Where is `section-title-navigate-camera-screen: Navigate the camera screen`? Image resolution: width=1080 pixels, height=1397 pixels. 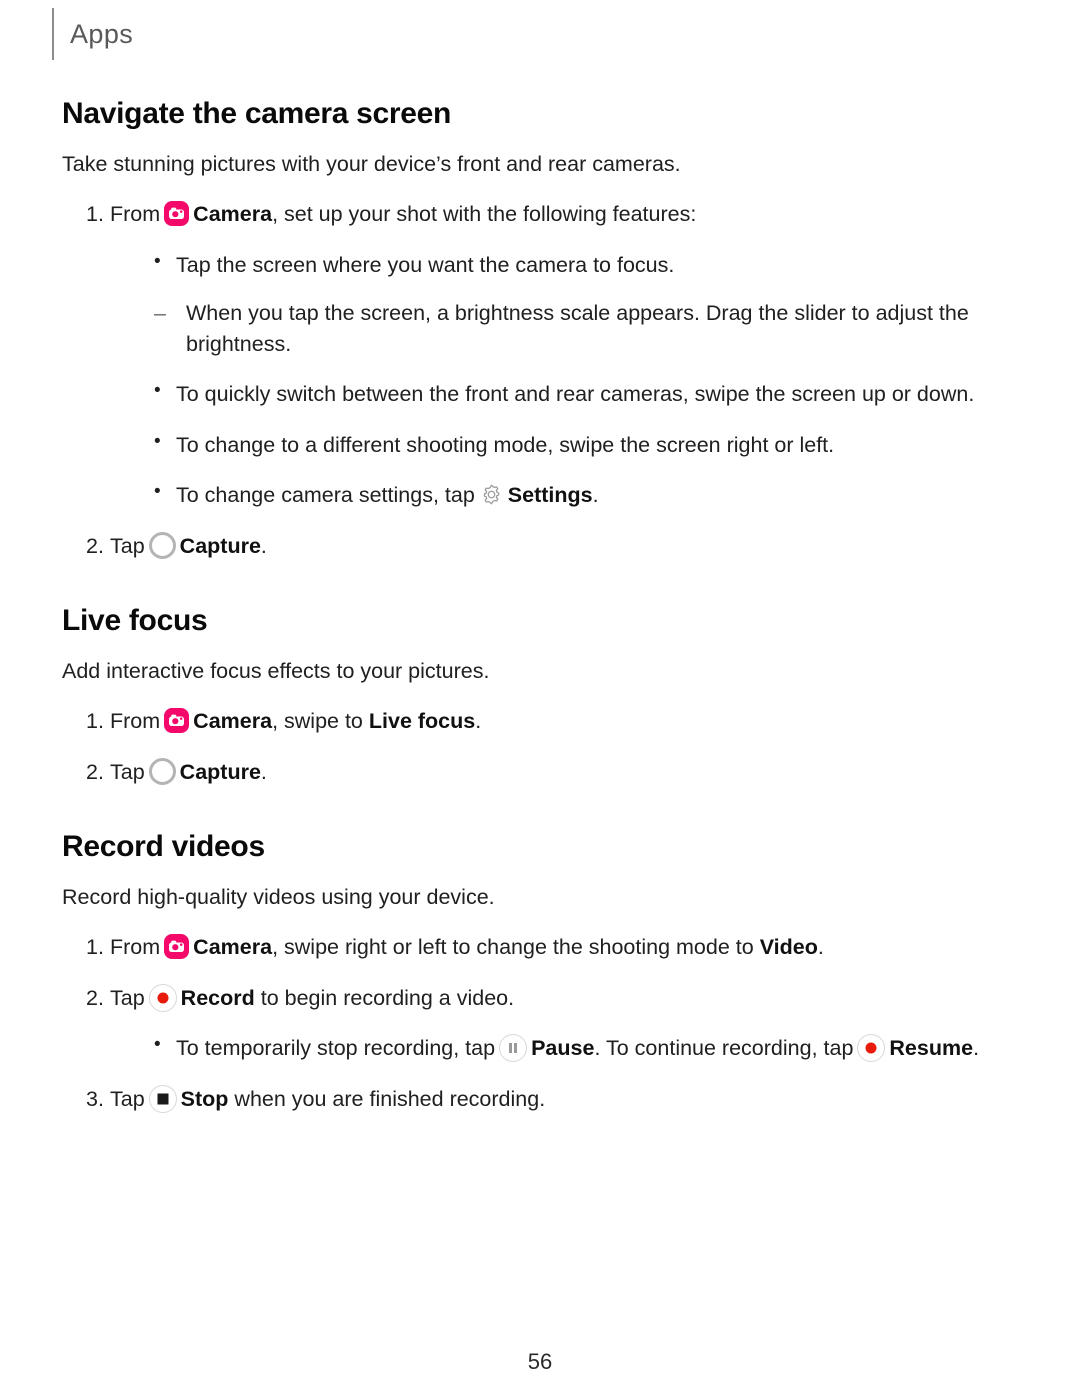 section-title-navigate-camera-screen: Navigate the camera screen is located at coordinates (257, 113).